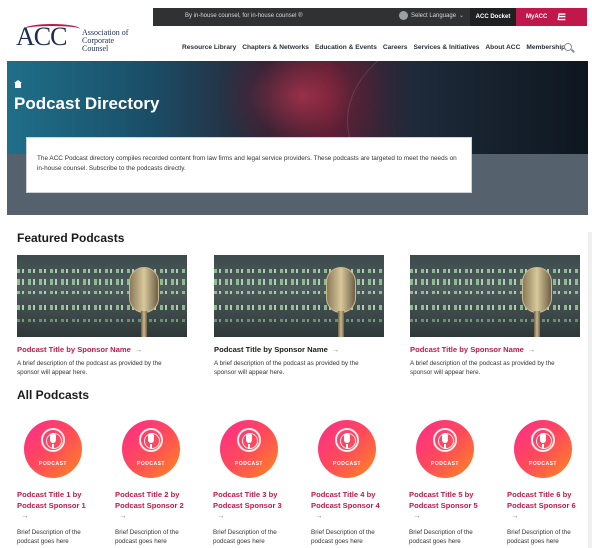 This screenshot has height=548, width=592. What do you see at coordinates (253, 506) in the screenshot?
I see `podcast-title: Podcast Title 3 by Podcast Sponsor 3 →` at bounding box center [253, 506].